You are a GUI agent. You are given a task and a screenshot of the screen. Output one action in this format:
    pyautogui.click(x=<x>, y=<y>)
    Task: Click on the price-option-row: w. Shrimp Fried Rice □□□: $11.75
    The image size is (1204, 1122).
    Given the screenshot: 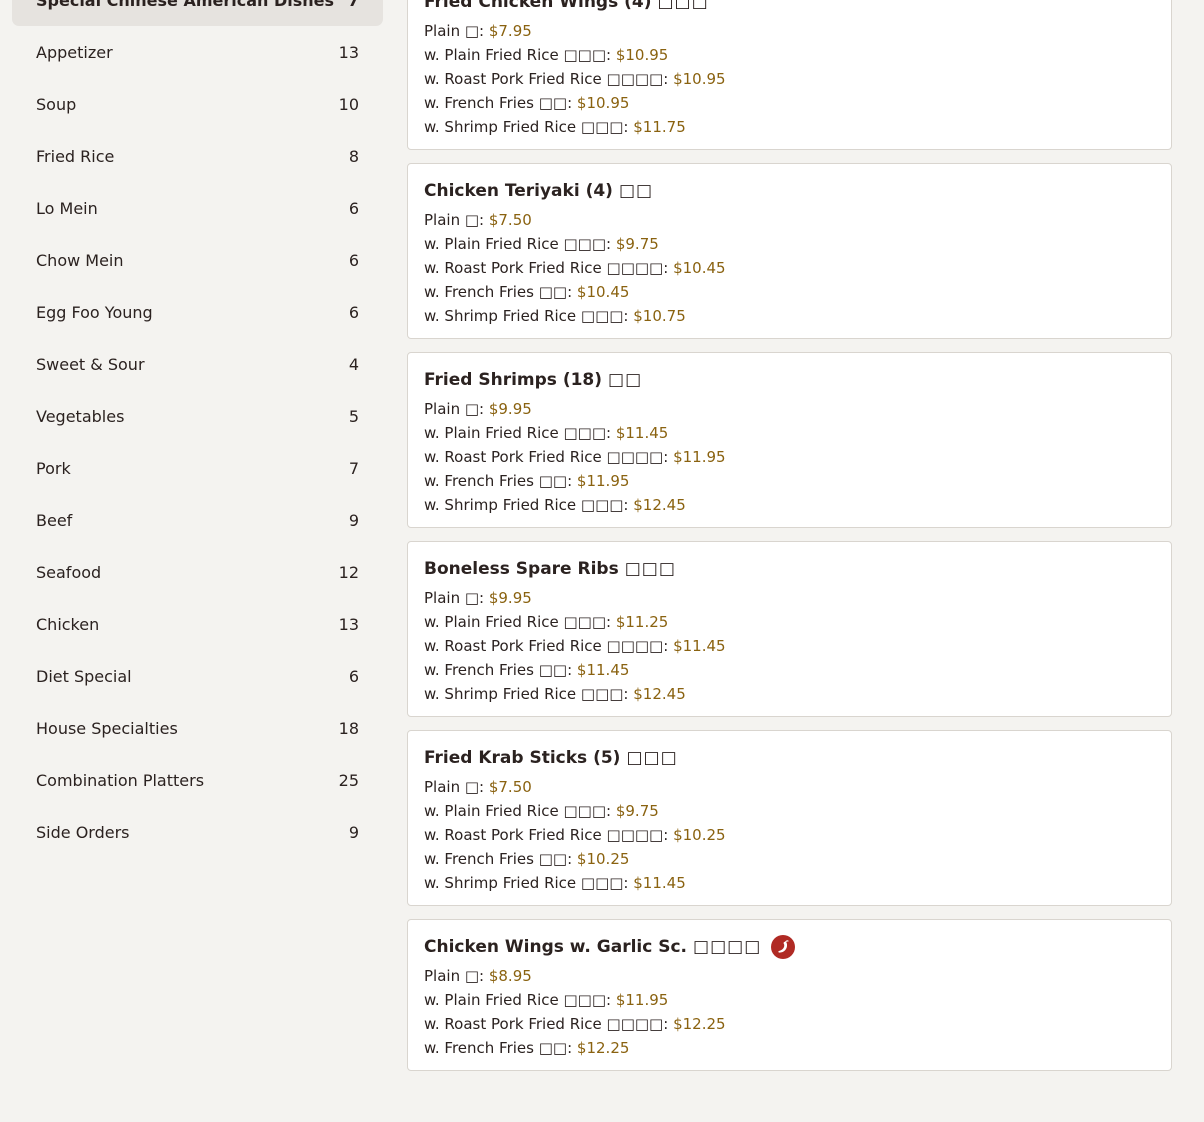 What is the action you would take?
    pyautogui.click(x=789, y=127)
    